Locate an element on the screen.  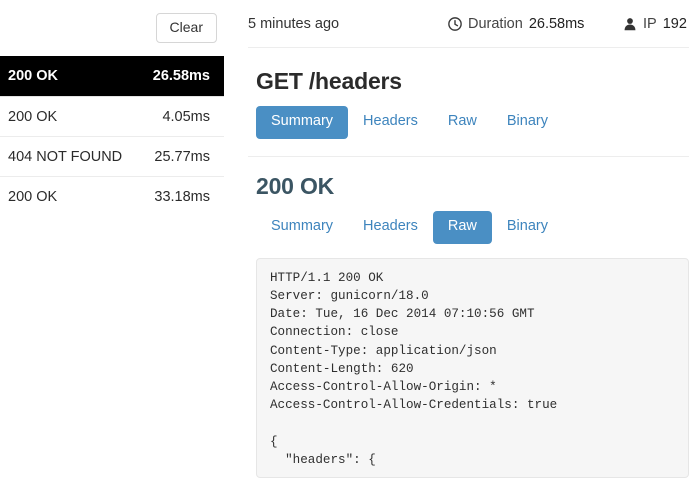
tab-response-binary: Binary is located at coordinates (527, 227).